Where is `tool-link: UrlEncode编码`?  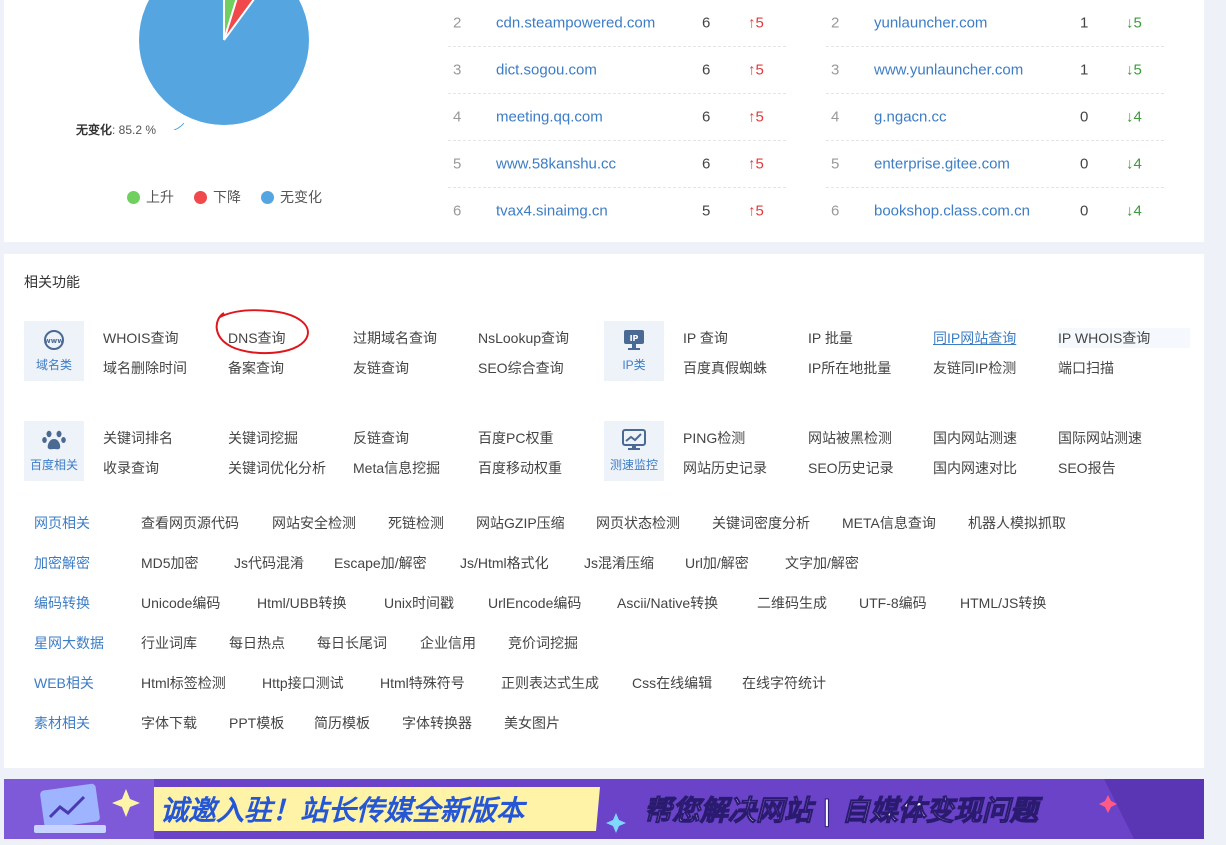
tool-link: UrlEncode编码 is located at coordinates (534, 603).